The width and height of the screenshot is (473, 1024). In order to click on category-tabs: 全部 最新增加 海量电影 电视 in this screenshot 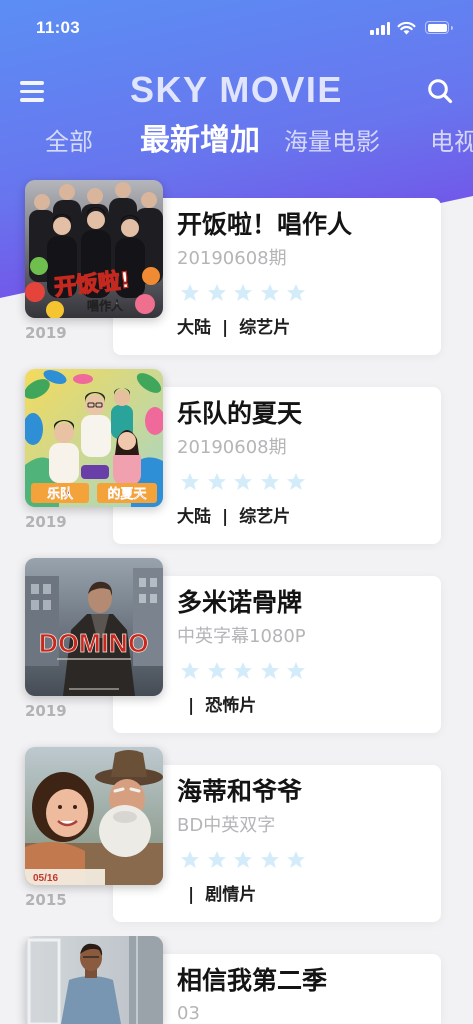, I will do `click(236, 142)`.